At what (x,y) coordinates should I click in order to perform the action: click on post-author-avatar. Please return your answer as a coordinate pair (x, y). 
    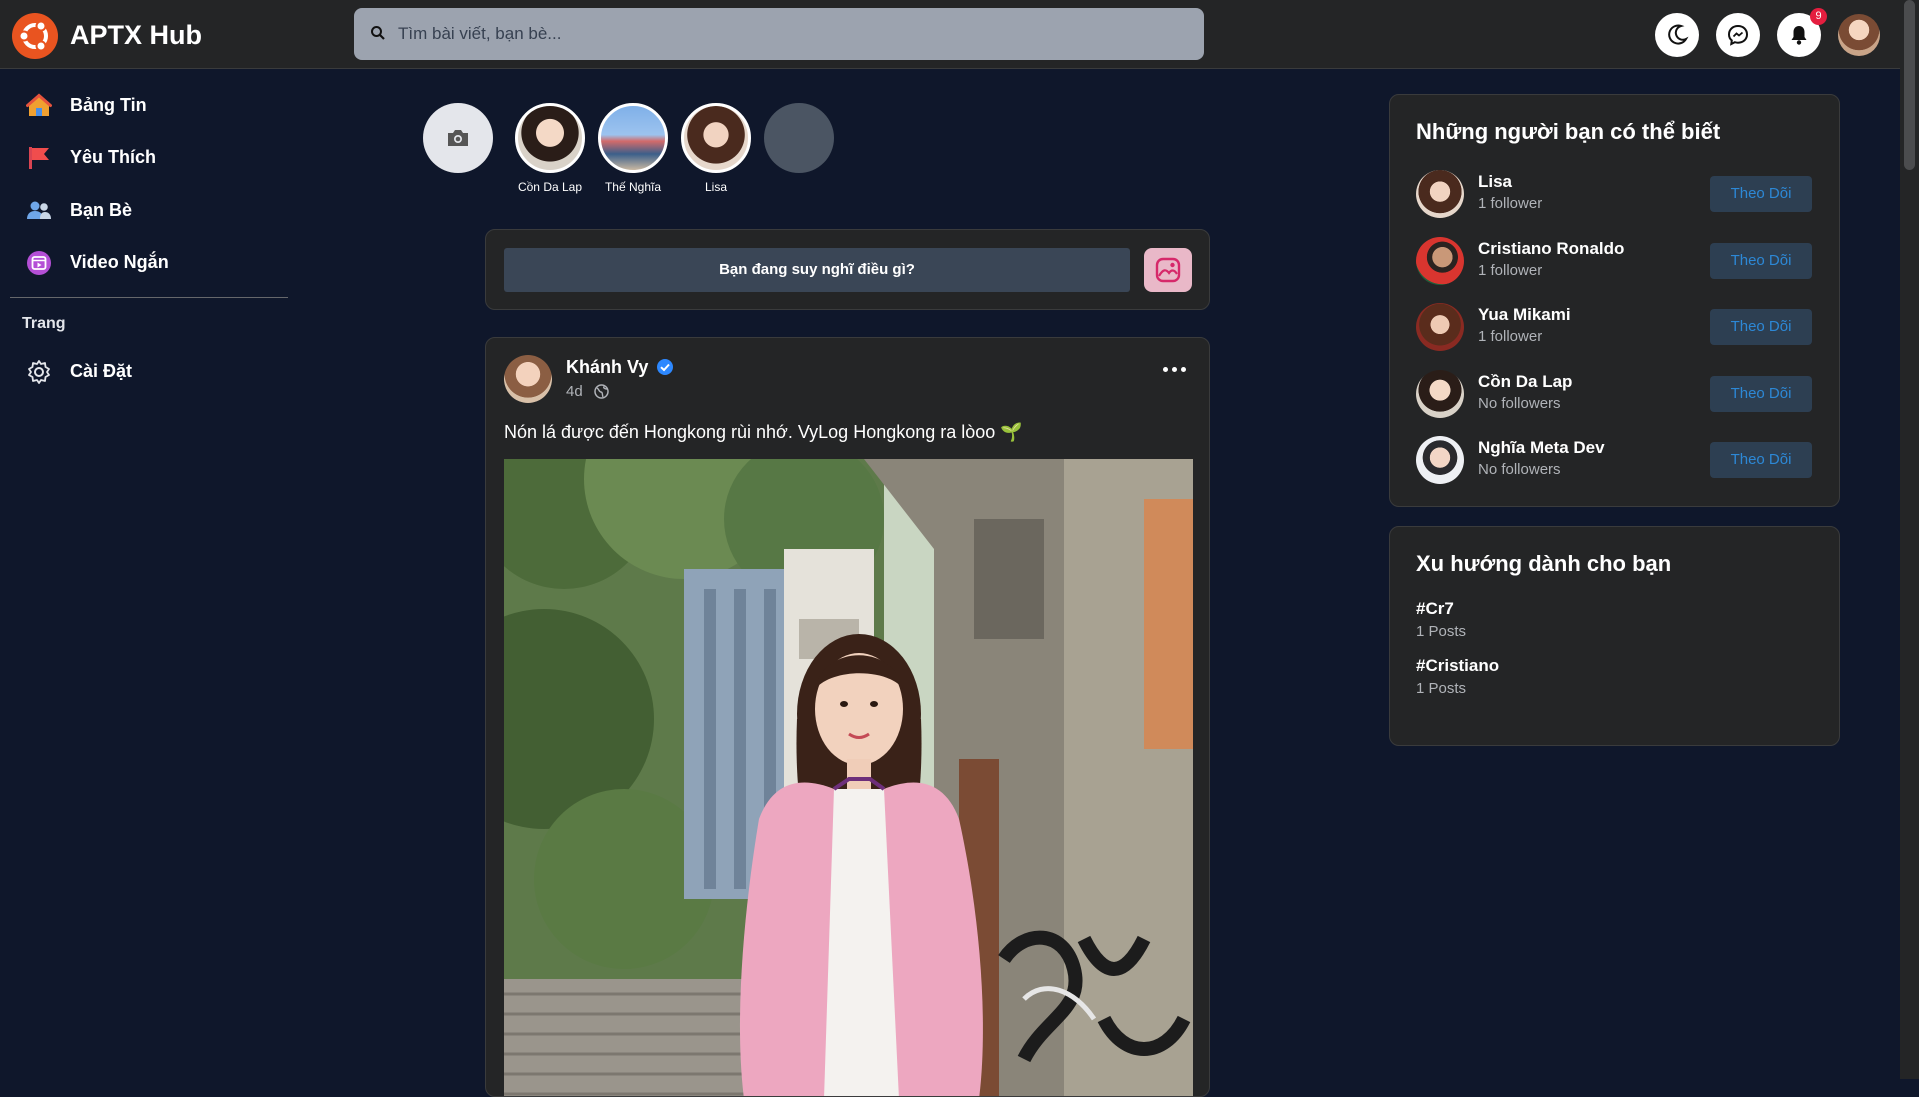
    Looking at the image, I should click on (528, 379).